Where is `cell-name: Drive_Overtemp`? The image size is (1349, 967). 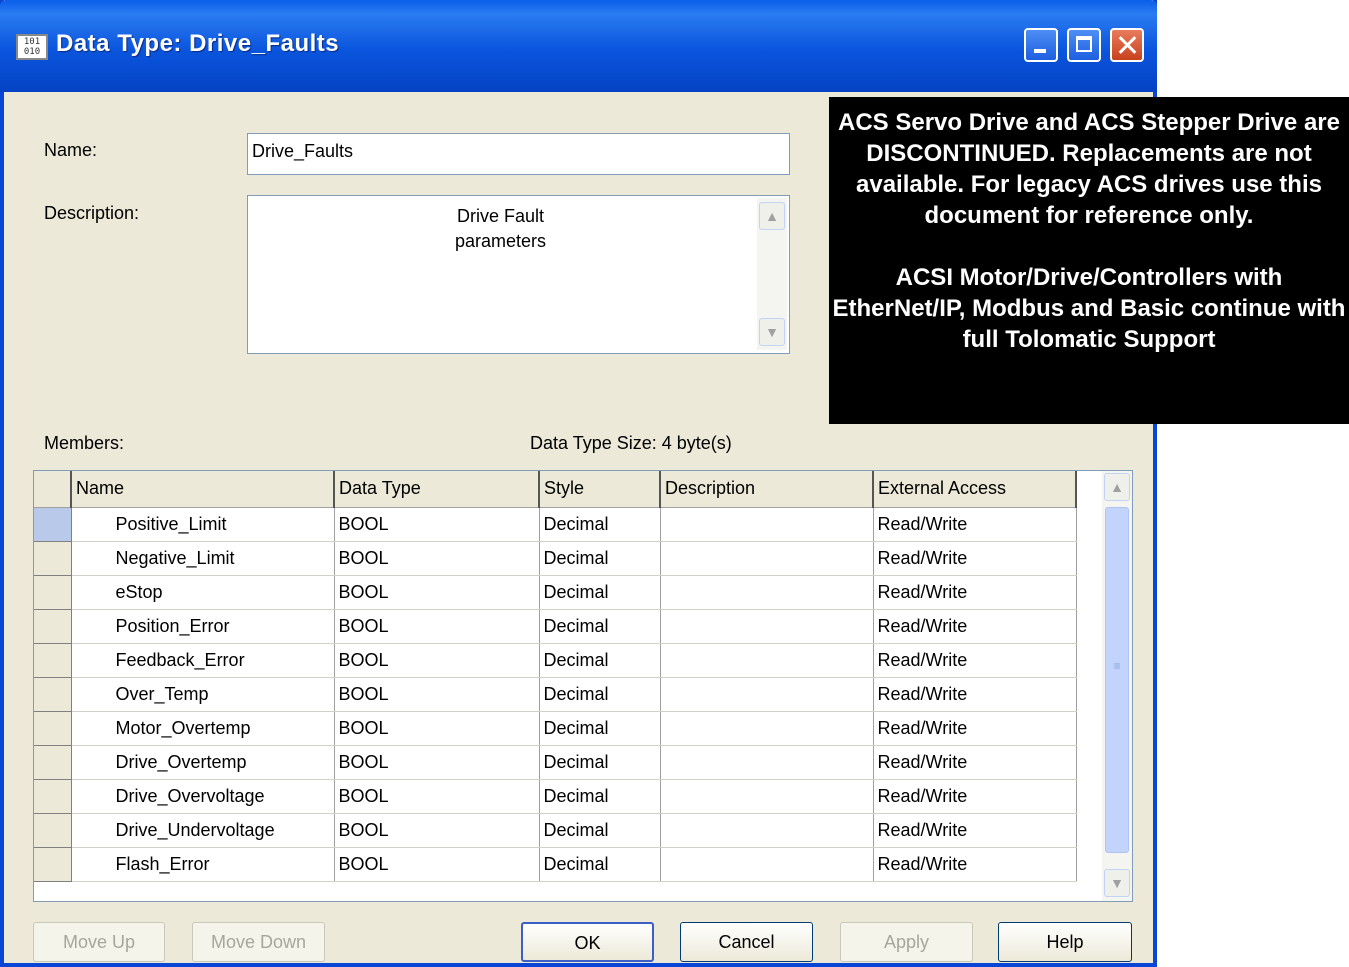
cell-name: Drive_Overtemp is located at coordinates (203, 762).